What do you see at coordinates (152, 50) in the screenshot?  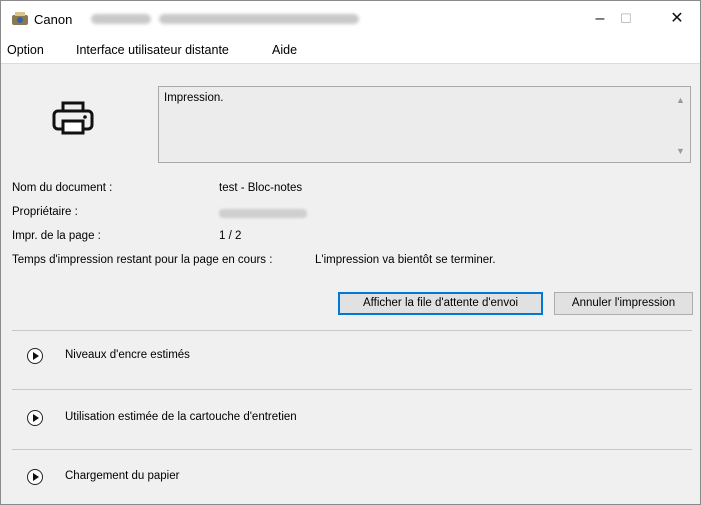 I see `menu-remote-ui: Interface utilisateur distante` at bounding box center [152, 50].